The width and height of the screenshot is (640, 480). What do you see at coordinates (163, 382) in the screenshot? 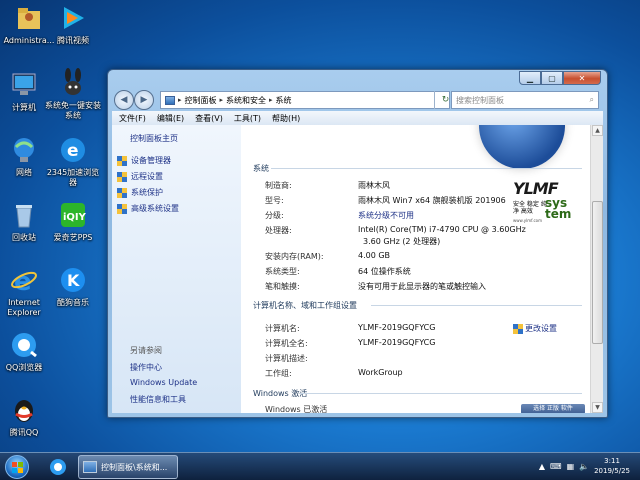
I see `windows-update-link: Windows Update` at bounding box center [163, 382].